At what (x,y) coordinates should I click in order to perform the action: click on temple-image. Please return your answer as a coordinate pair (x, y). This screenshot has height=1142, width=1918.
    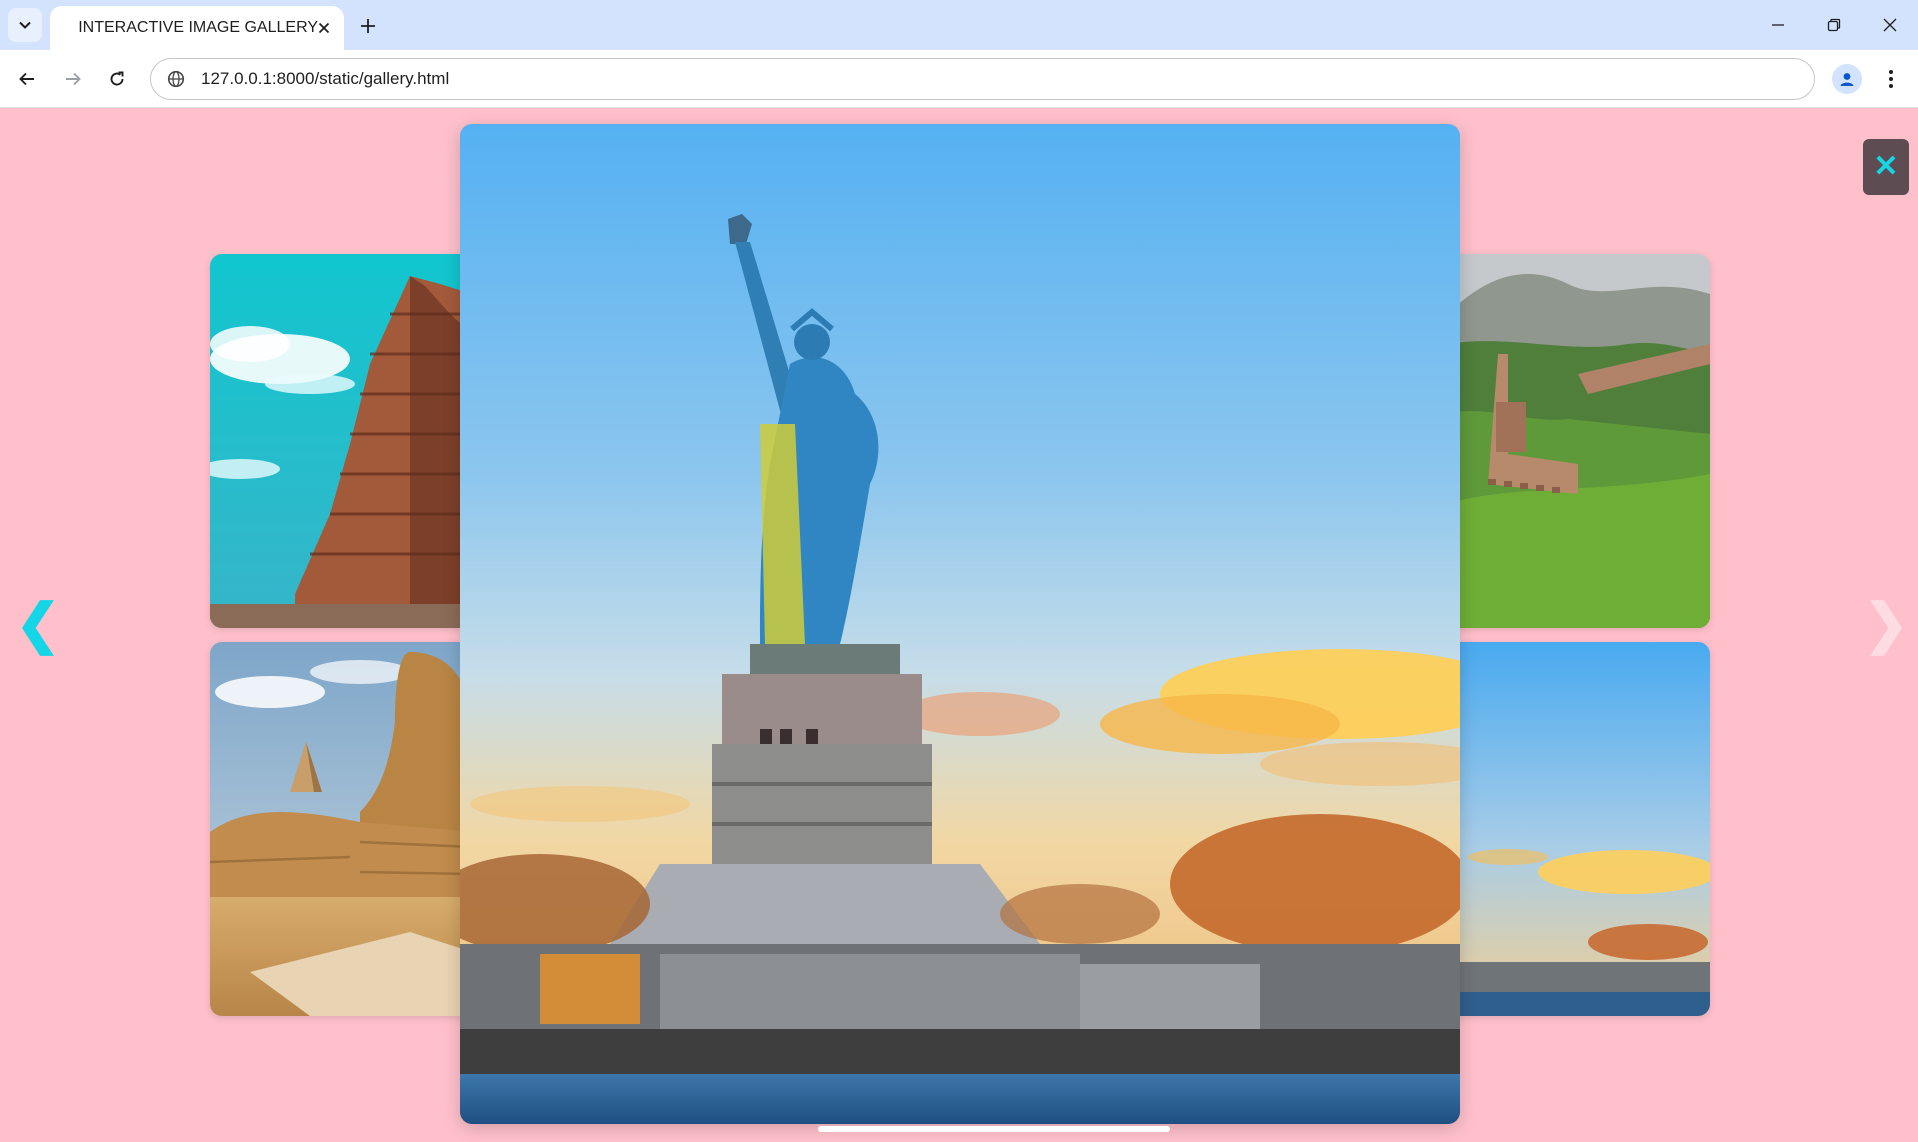
    Looking at the image, I should click on (341, 441).